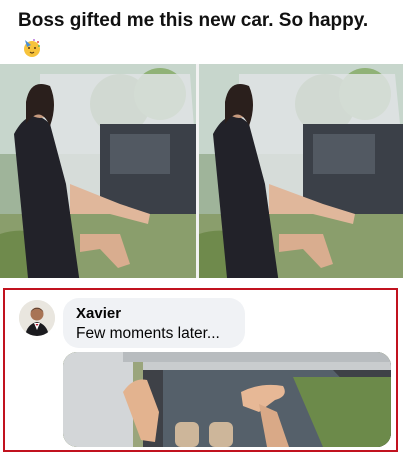 The image size is (403, 456). What do you see at coordinates (98, 313) in the screenshot?
I see `comment-author: Xavier` at bounding box center [98, 313].